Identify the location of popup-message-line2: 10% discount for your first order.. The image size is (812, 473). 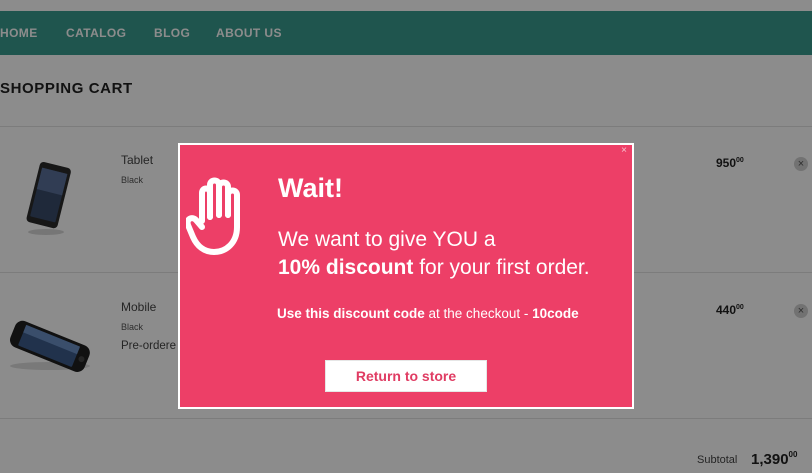
(434, 267).